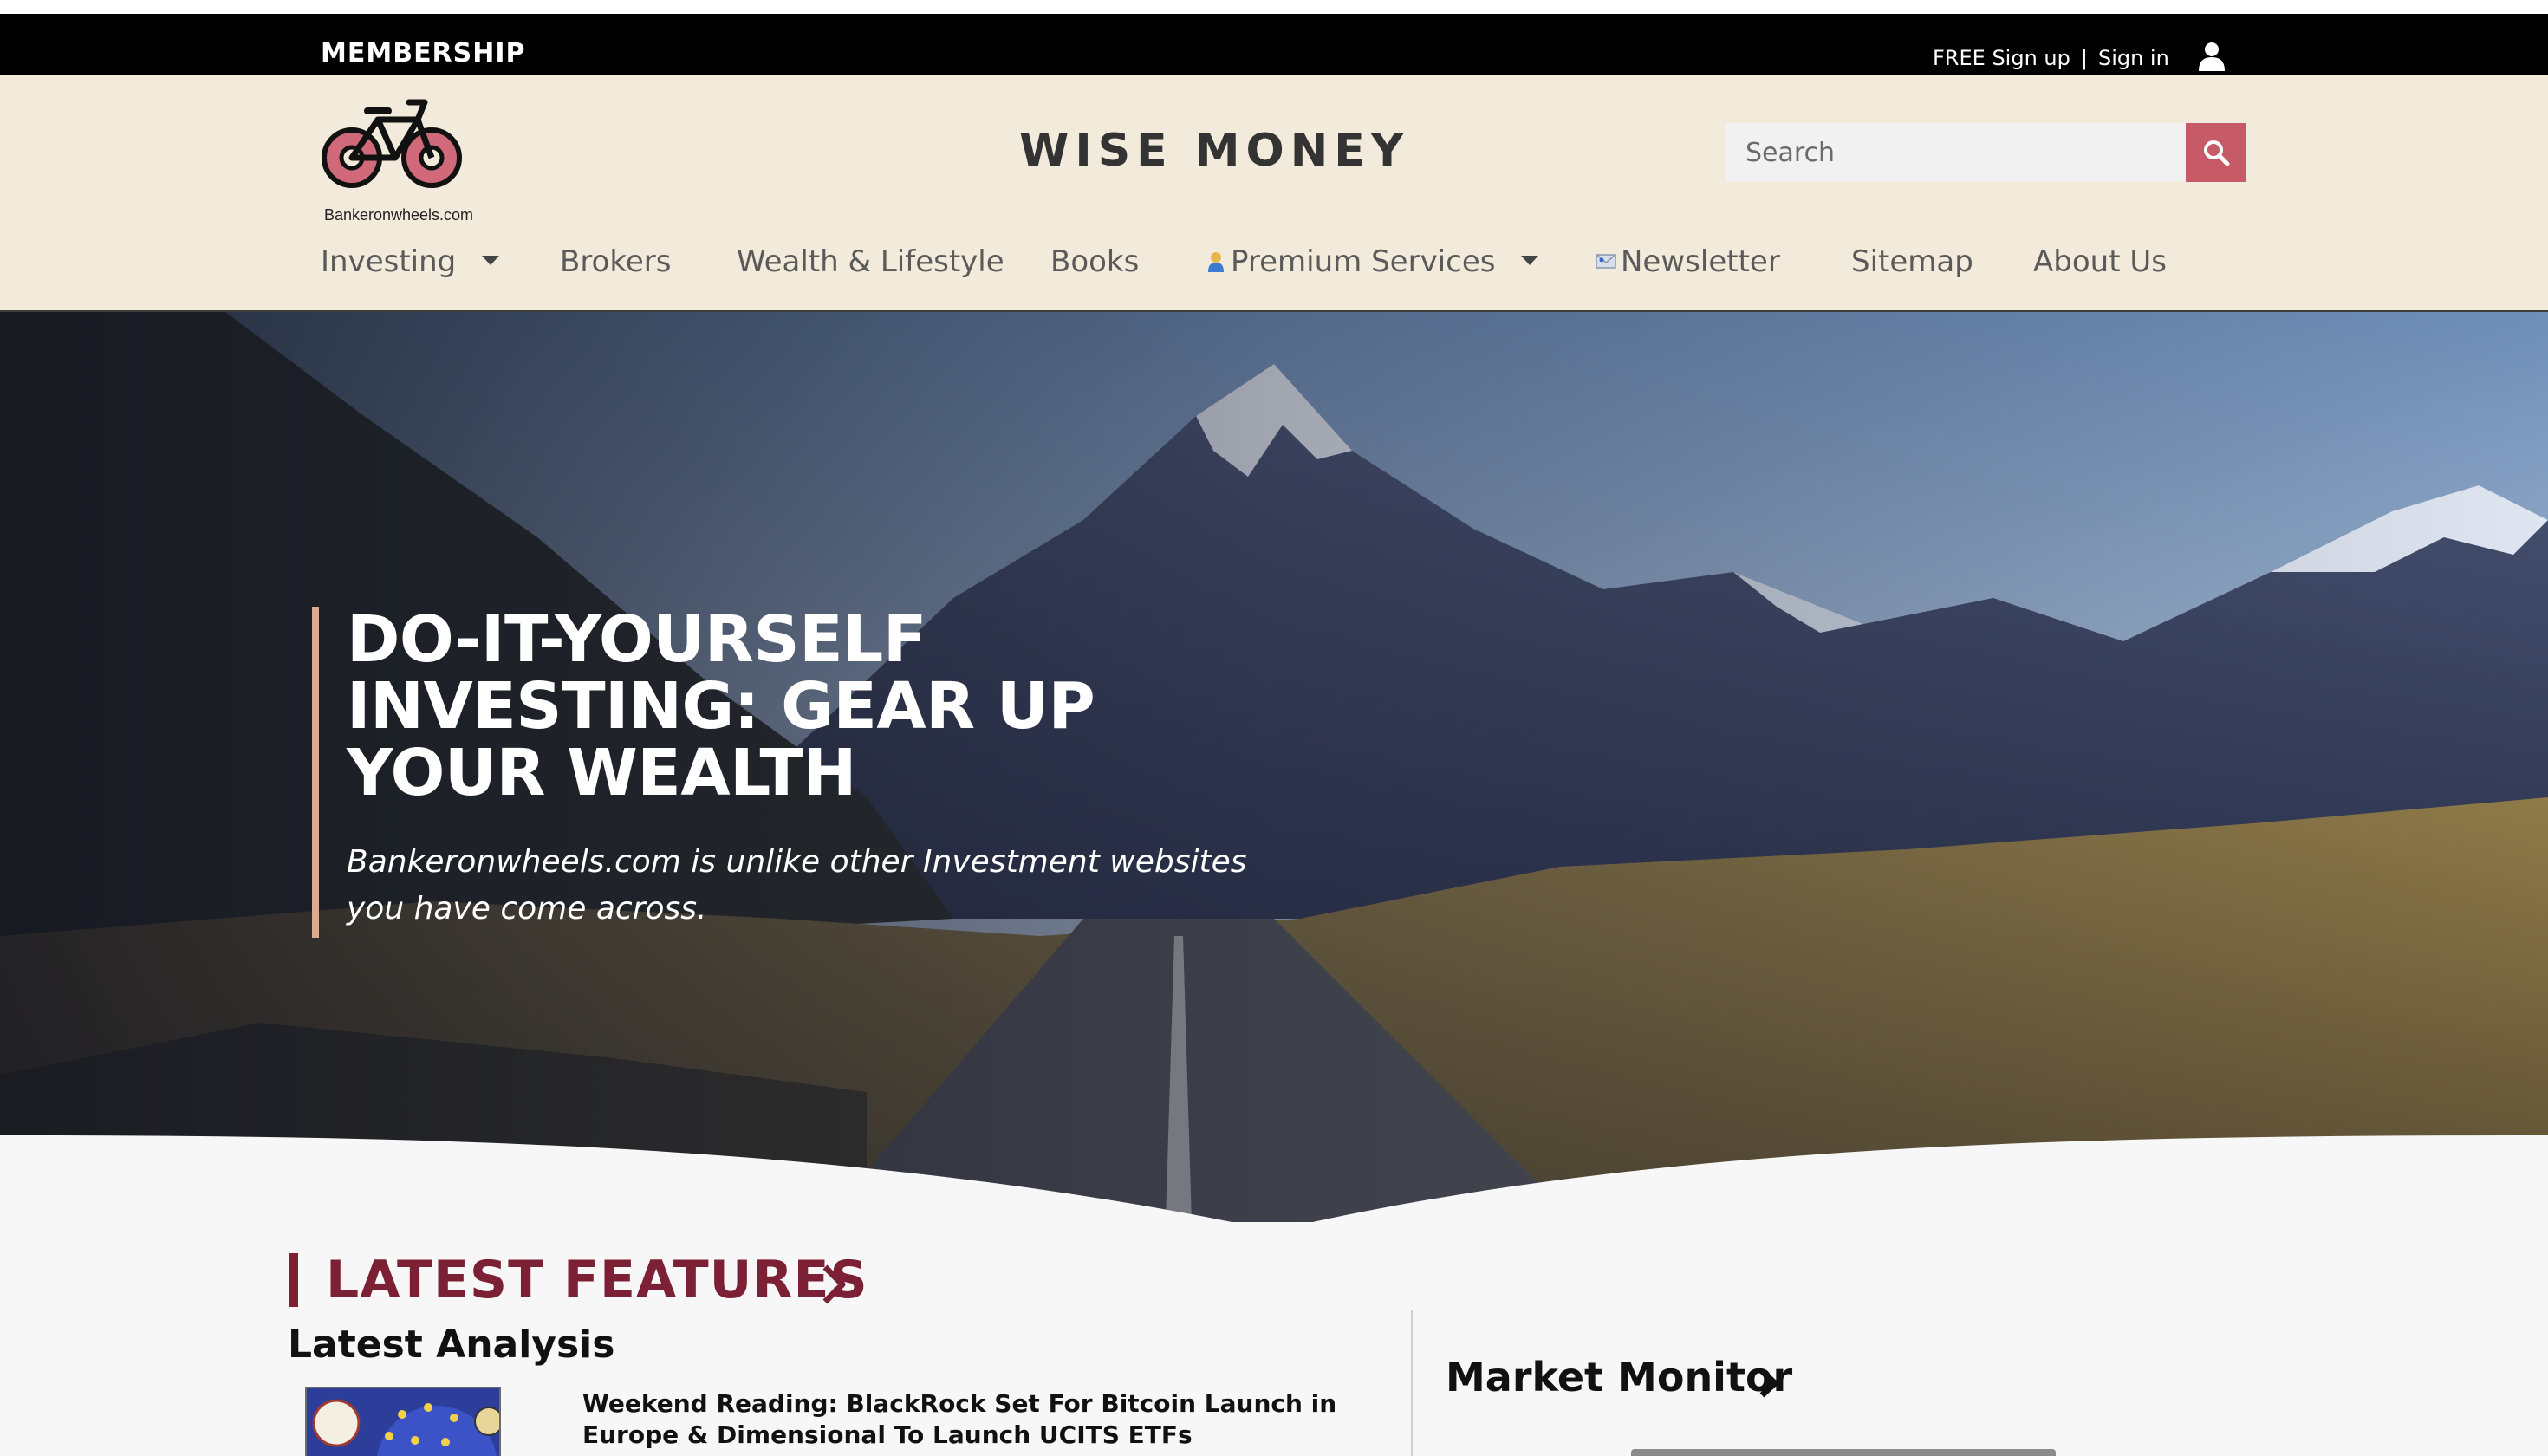  I want to click on top-strip, so click(1274, 7).